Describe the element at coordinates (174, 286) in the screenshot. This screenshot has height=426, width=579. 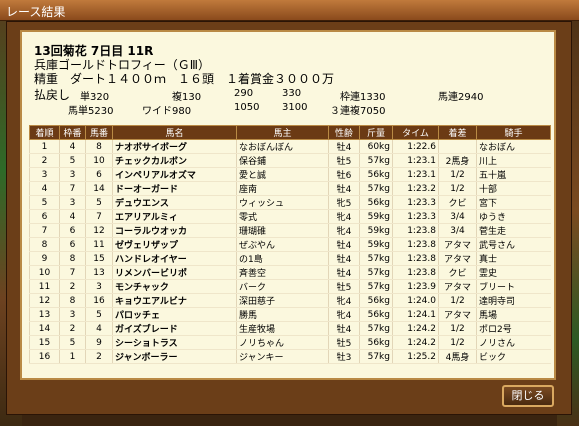
I see `cell-horse-name: モンチャック` at that location.